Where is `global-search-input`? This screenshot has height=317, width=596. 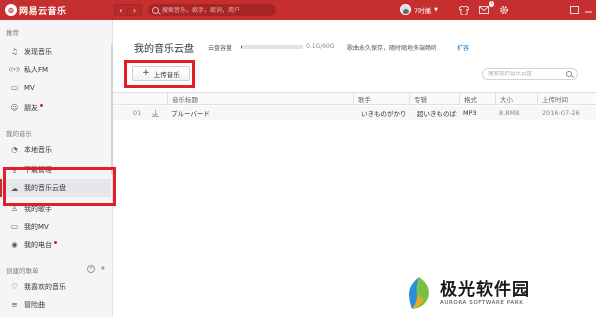 global-search-input is located at coordinates (217, 10).